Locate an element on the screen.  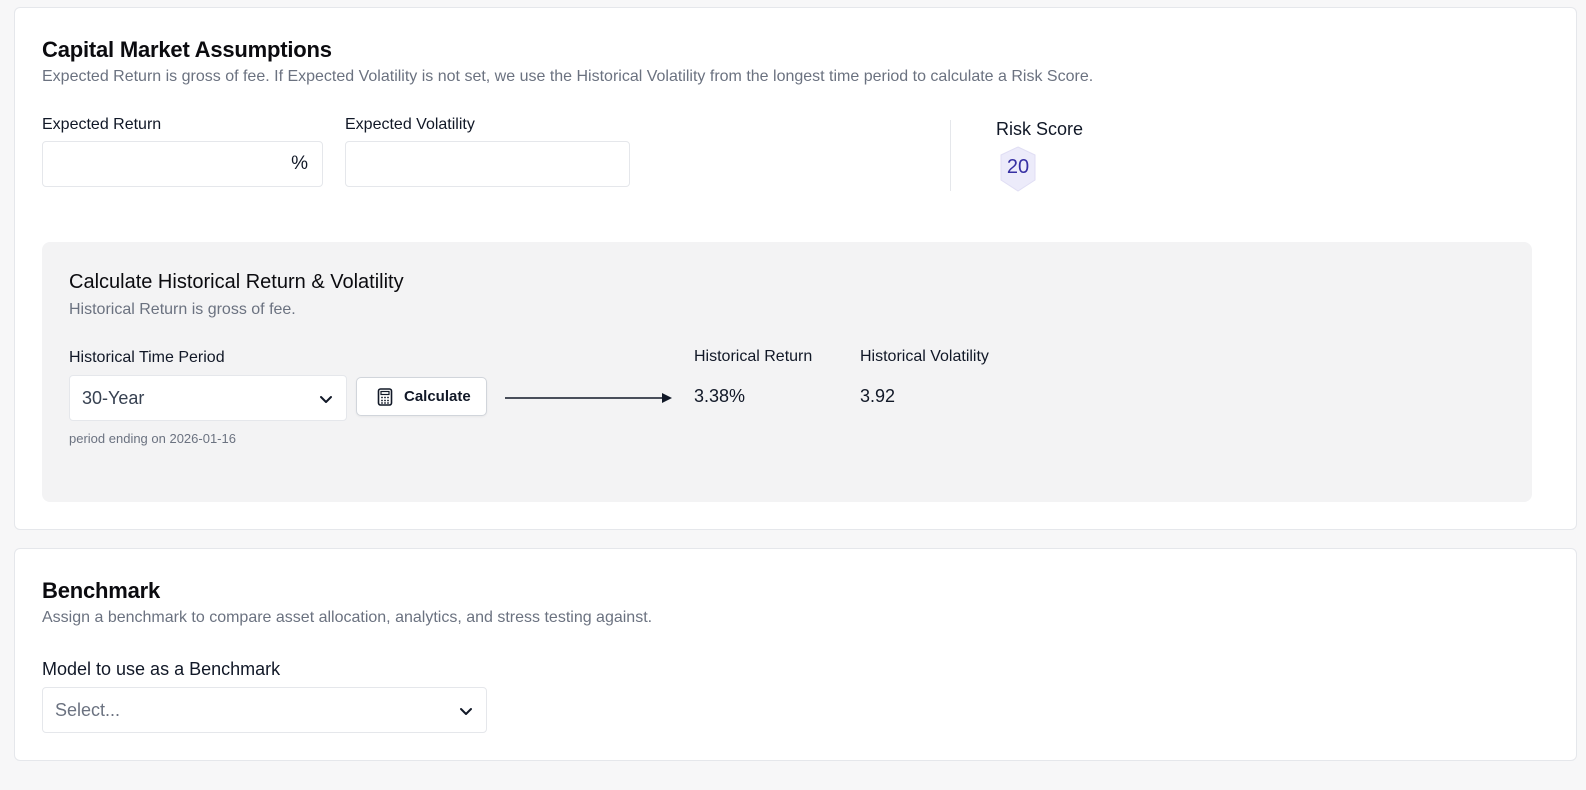
benchmark-model-label: Model to use as a Benchmark is located at coordinates (161, 669).